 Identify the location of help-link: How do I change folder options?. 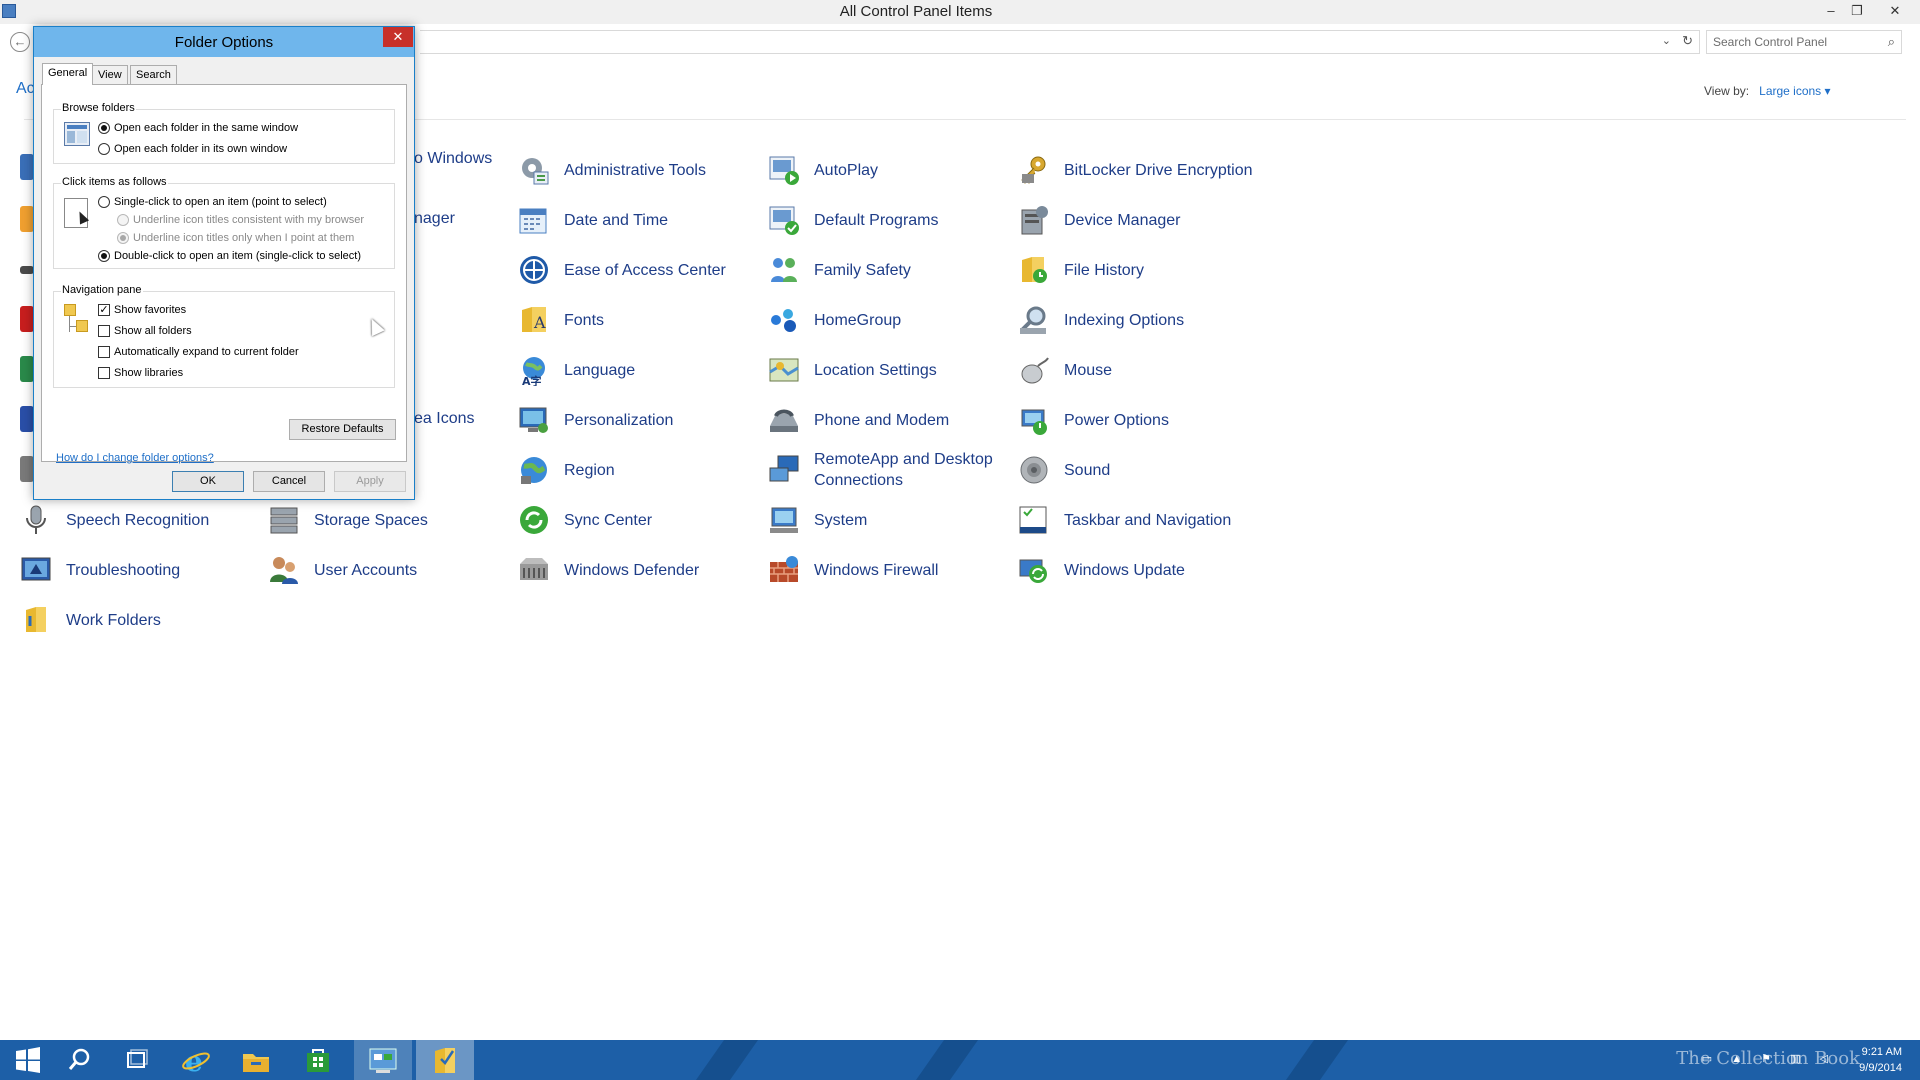
(135, 458).